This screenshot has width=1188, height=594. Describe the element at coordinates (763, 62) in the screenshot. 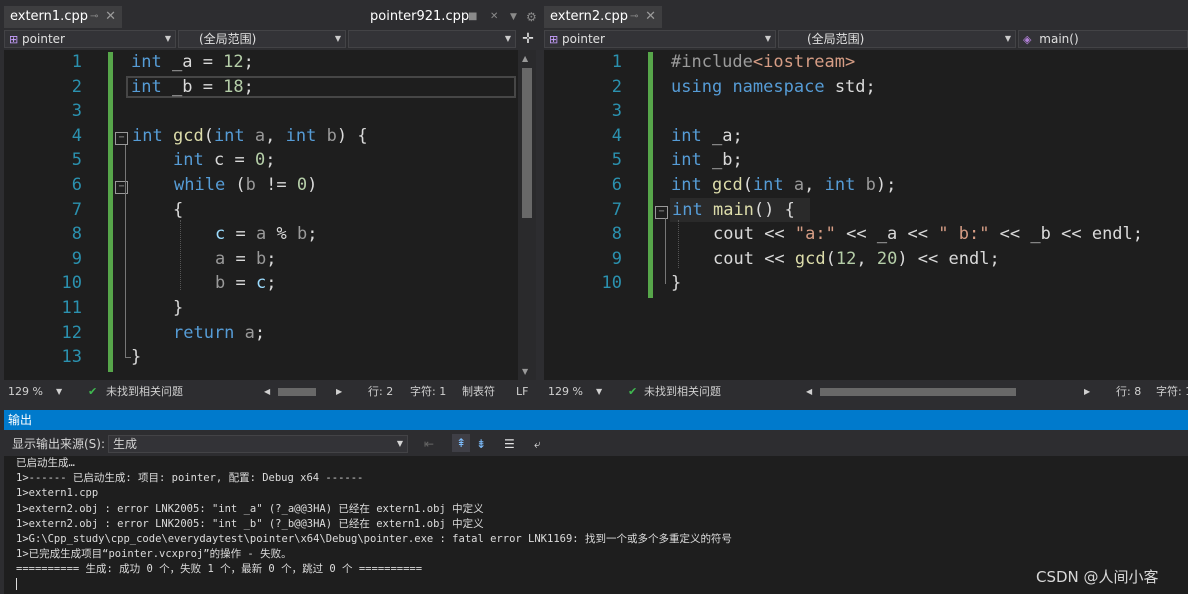

I see `code-line: #include<iostream>` at that location.